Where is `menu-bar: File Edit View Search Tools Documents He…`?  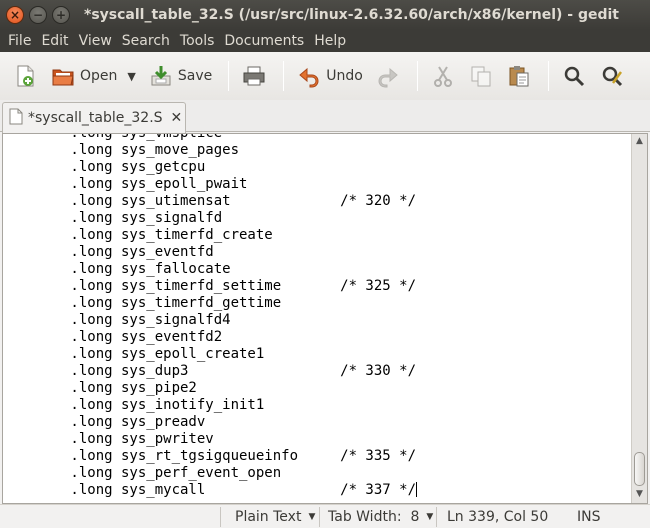
menu-bar: File Edit View Search Tools Documents He… is located at coordinates (325, 41).